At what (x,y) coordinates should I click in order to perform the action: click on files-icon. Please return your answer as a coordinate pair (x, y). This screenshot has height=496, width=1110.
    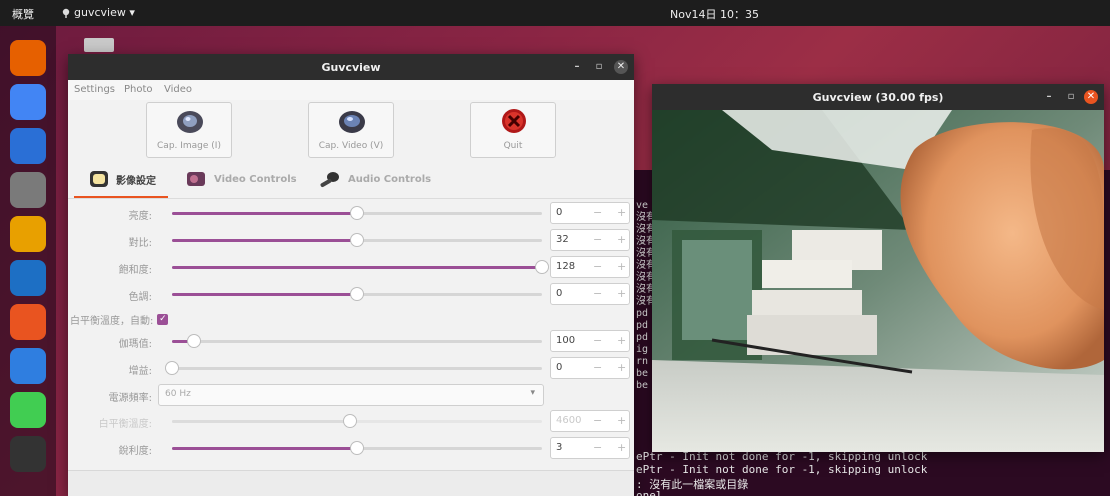
    Looking at the image, I should click on (28, 190).